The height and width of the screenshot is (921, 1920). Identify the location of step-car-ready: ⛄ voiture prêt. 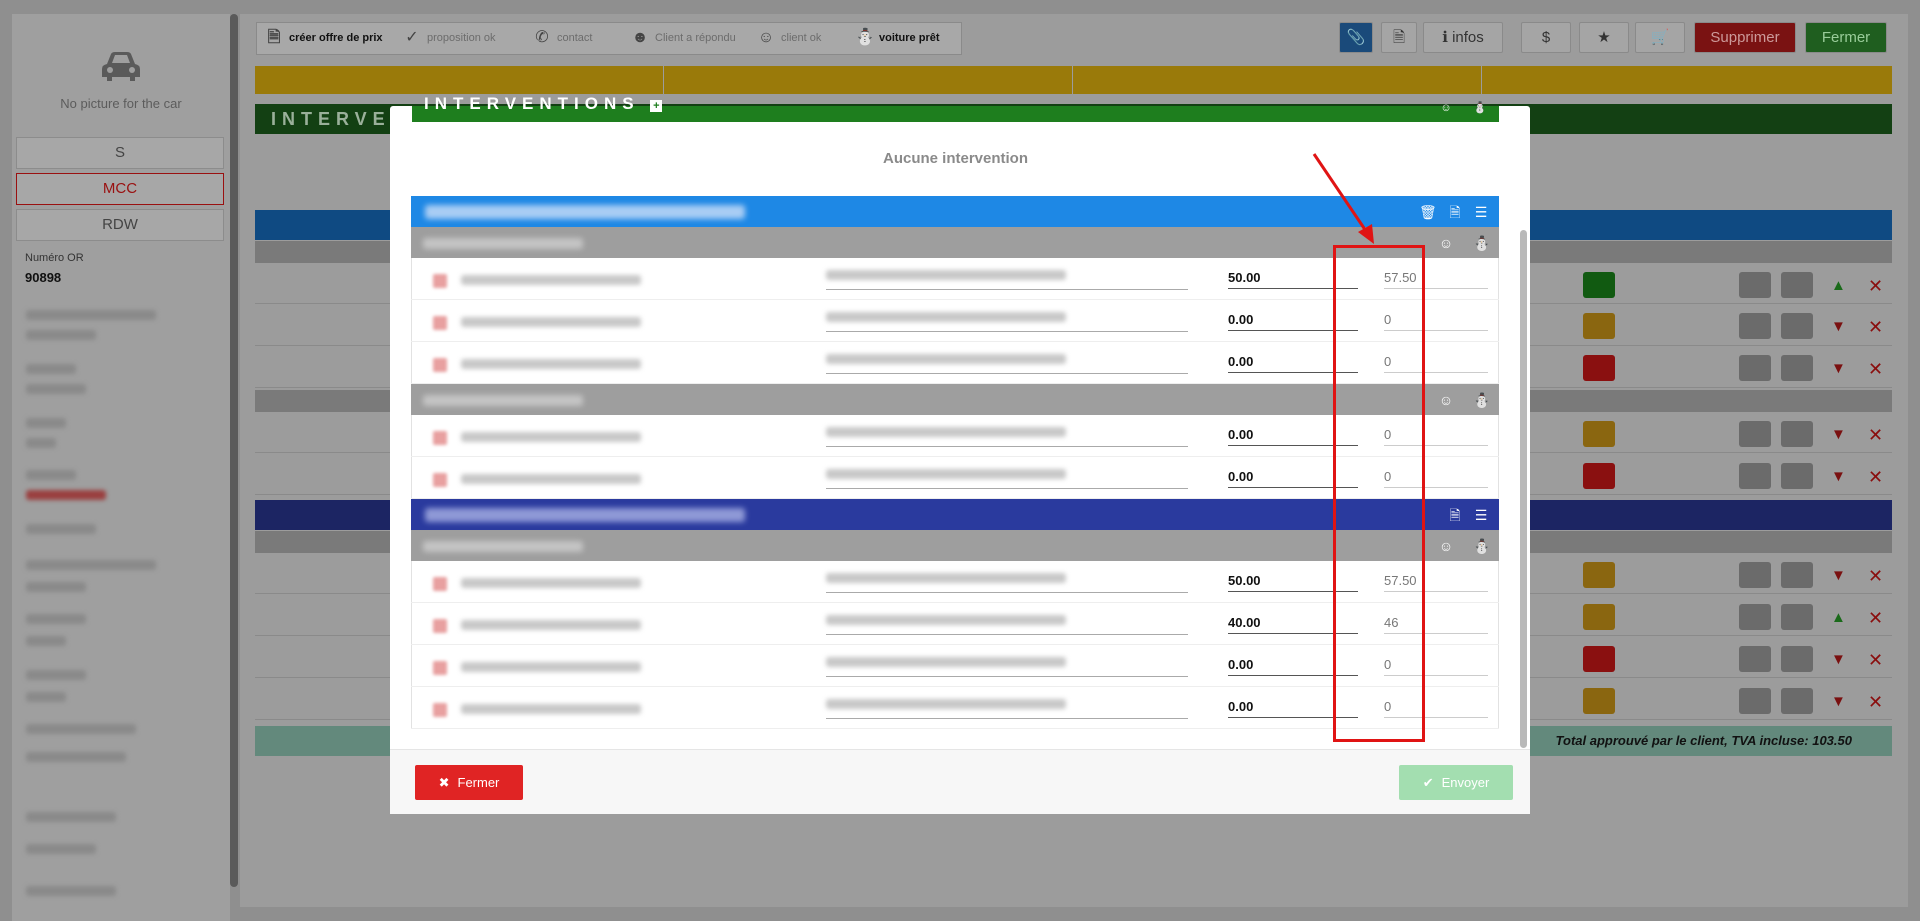
(897, 38).